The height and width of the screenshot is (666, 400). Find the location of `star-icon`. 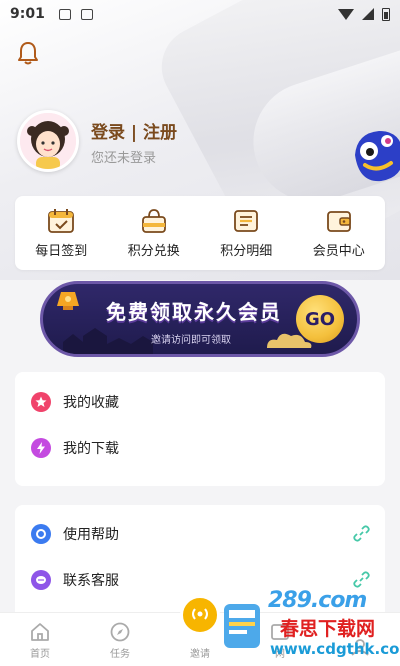

star-icon is located at coordinates (41, 402).